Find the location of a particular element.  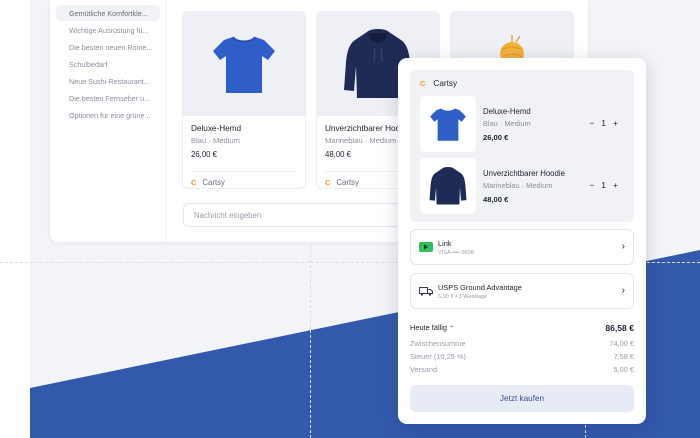

product-price: 48,00 € is located at coordinates (338, 154).